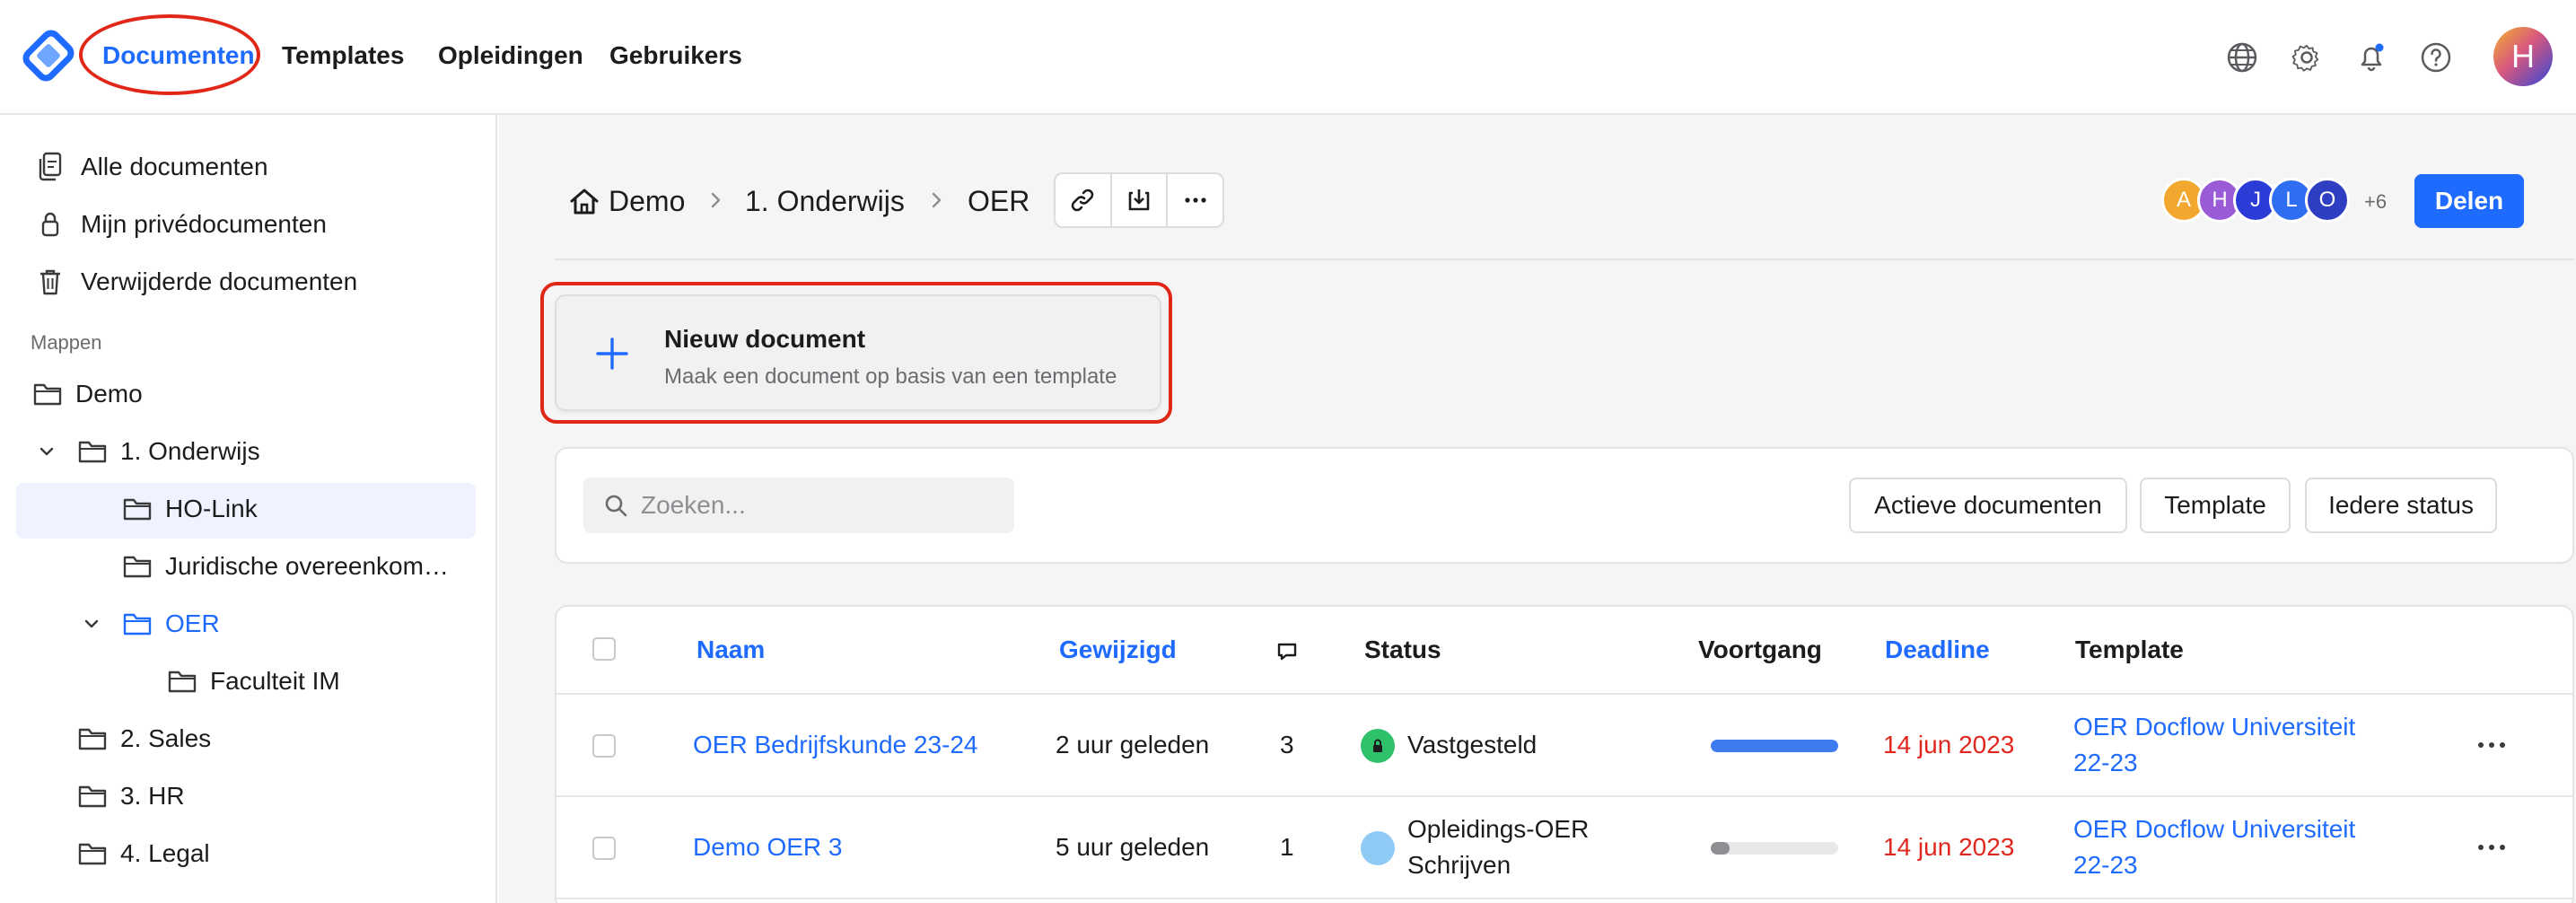  I want to click on column-template: Template, so click(2129, 649).